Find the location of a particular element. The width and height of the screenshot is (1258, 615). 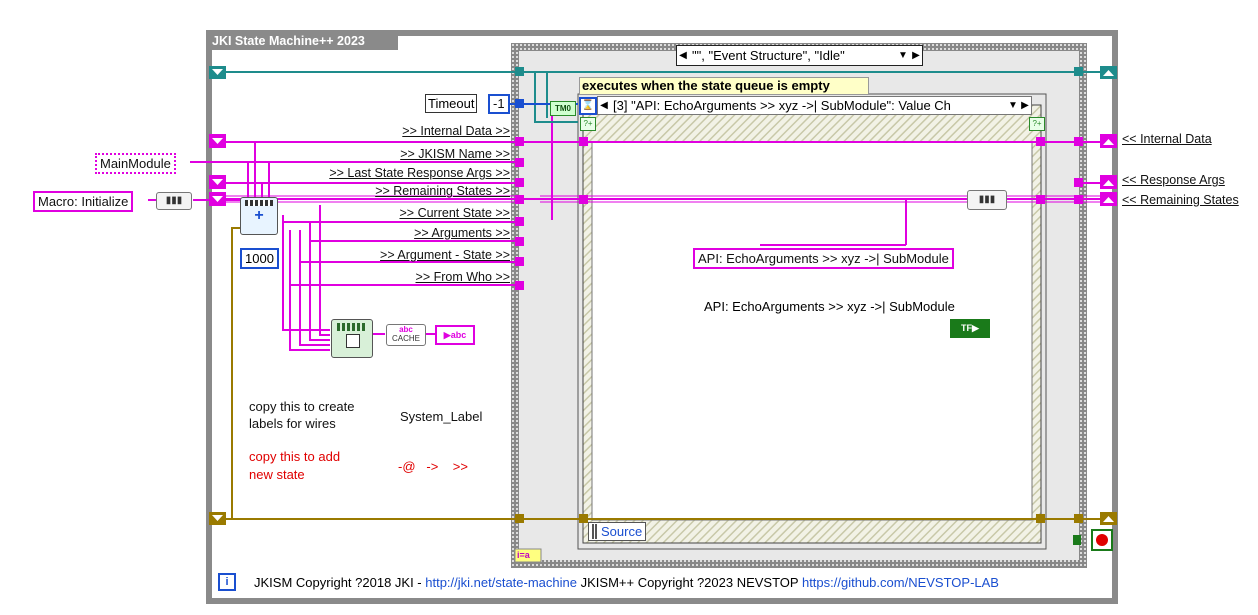

timeout-terminal: TM0 is located at coordinates (563, 108).